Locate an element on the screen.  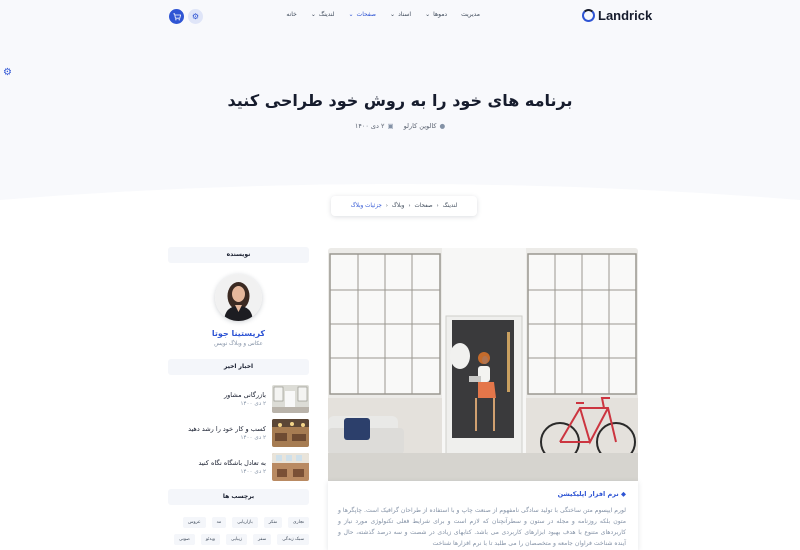
breadcrumb-current: جزئیات وبلاگ is located at coordinates (366, 206).